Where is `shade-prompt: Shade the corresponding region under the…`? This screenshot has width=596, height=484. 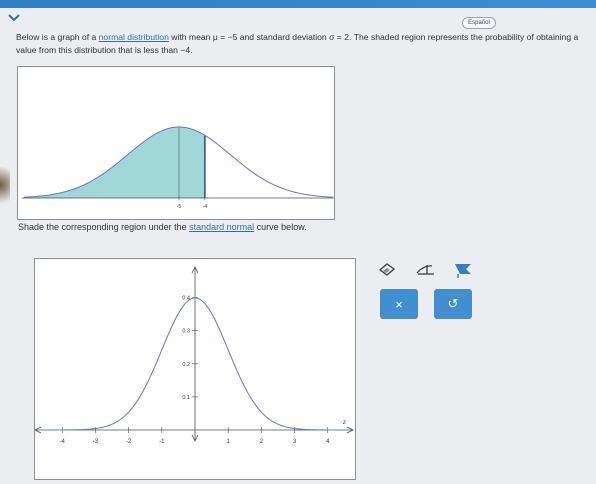 shade-prompt: Shade the corresponding region under the… is located at coordinates (162, 227).